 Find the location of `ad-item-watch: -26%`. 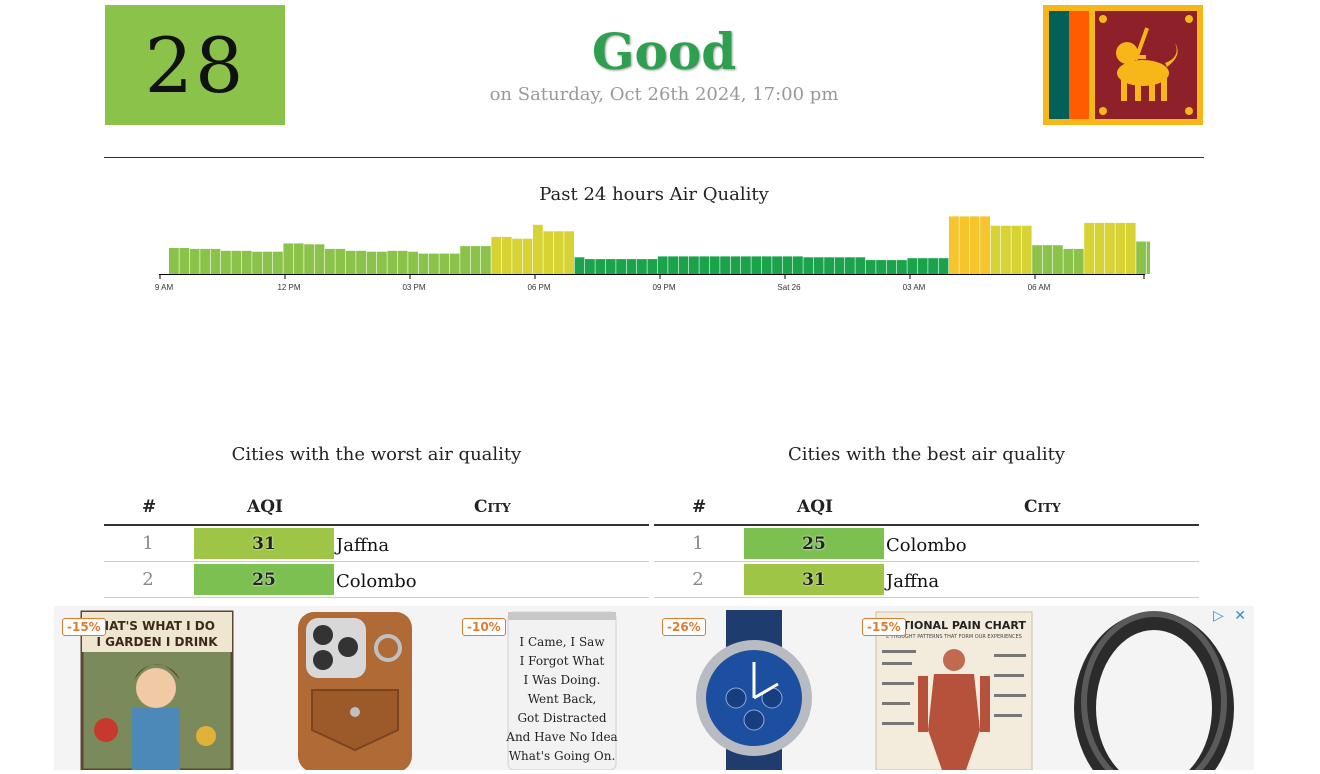

ad-item-watch: -26% is located at coordinates (754, 690).